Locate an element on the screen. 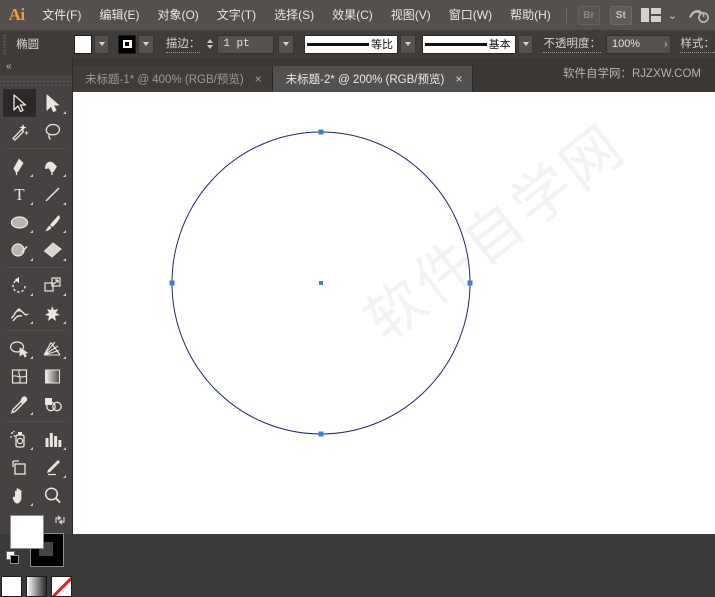 The width and height of the screenshot is (715, 597). stock-button: St is located at coordinates (620, 15).